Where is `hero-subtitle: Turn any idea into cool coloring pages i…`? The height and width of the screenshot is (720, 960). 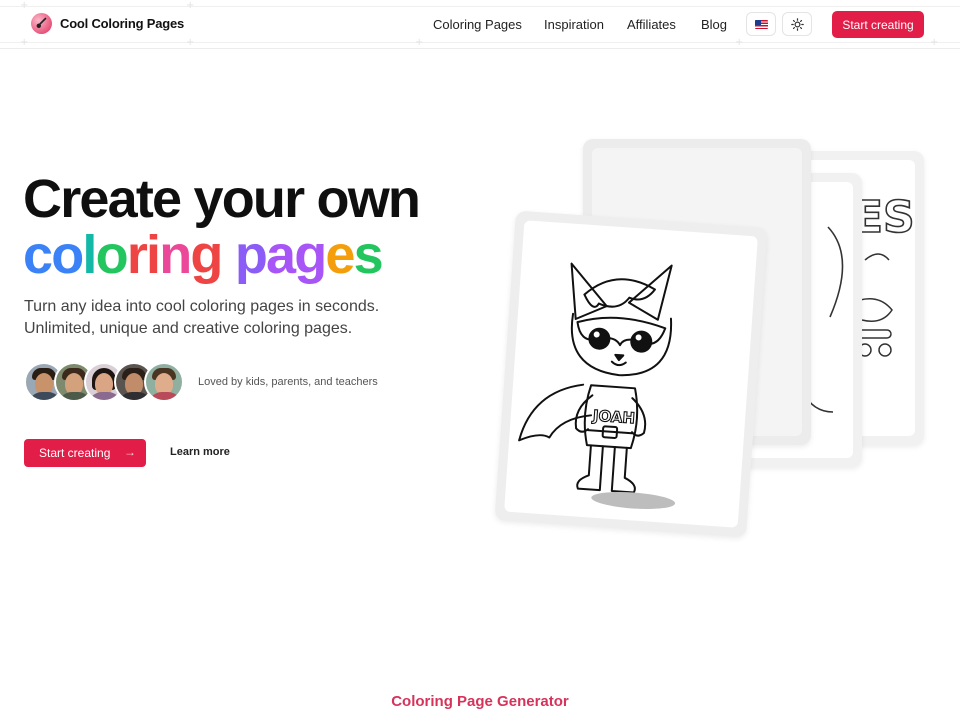 hero-subtitle: Turn any idea into cool coloring pages i… is located at coordinates (201, 318).